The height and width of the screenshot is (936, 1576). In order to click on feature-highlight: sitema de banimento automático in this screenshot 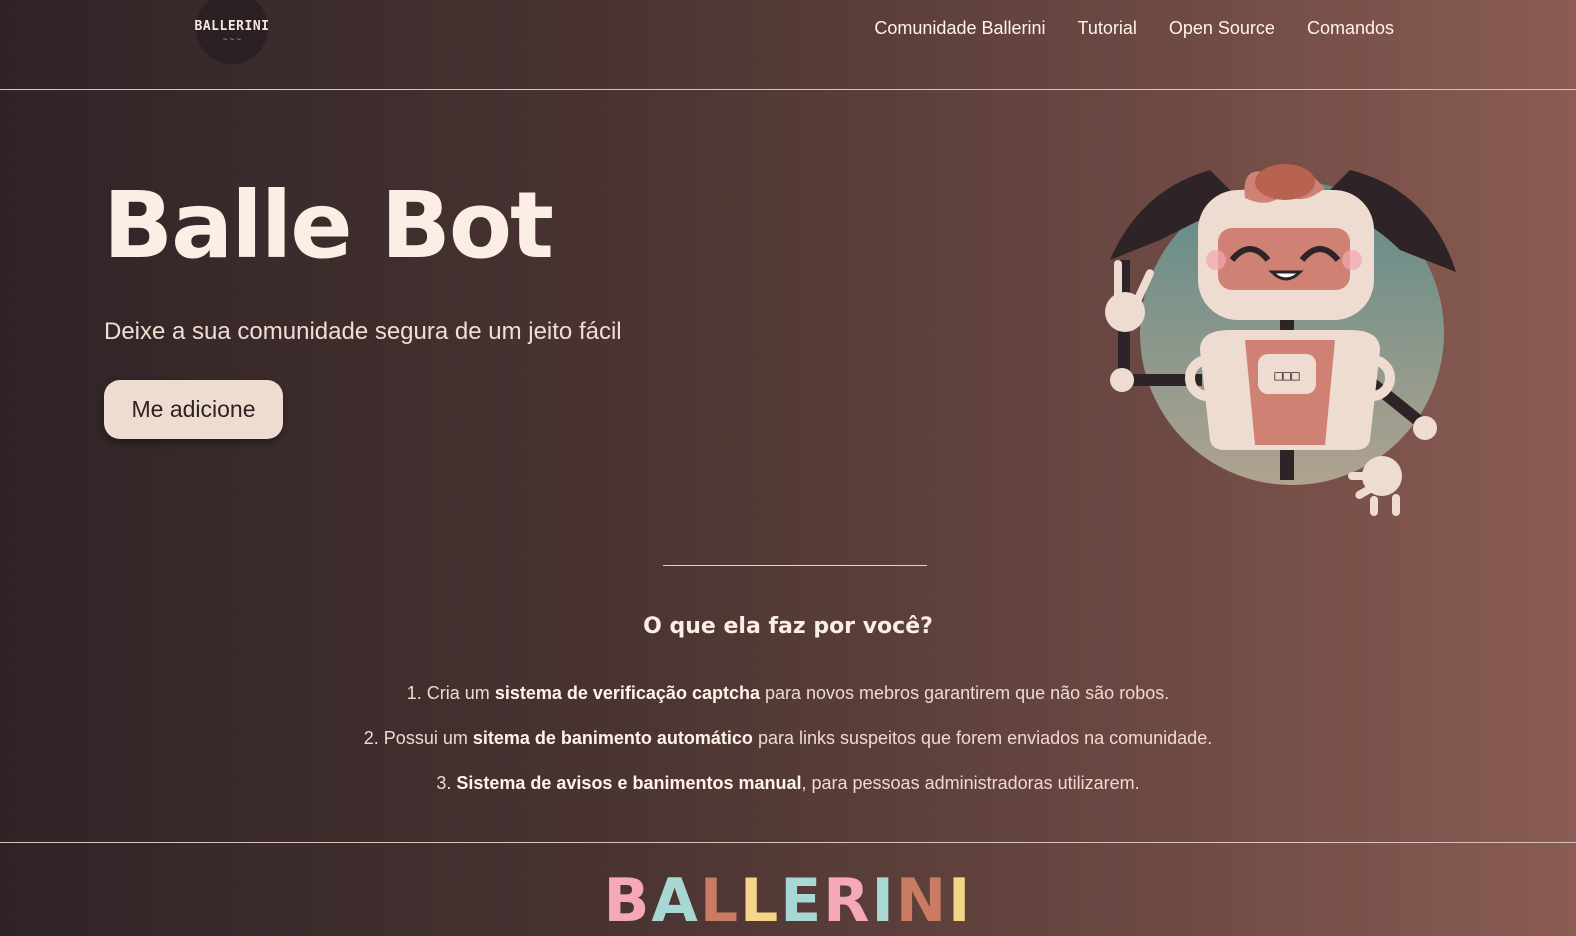, I will do `click(612, 738)`.